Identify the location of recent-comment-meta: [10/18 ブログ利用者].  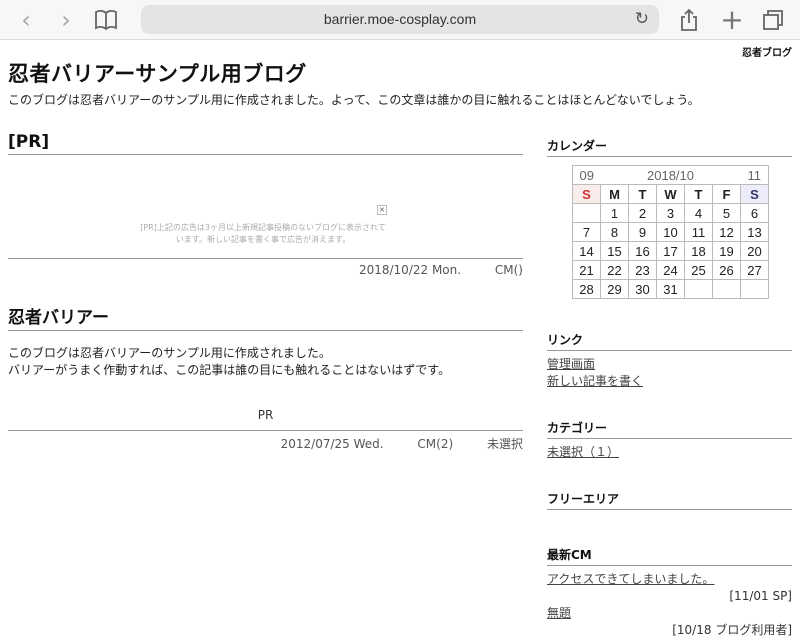
(732, 630).